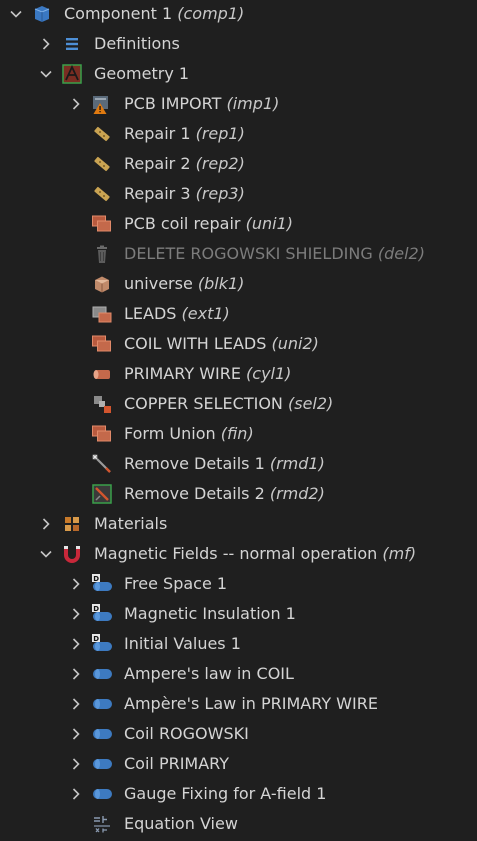 The image size is (477, 841). Describe the element at coordinates (184, 133) in the screenshot. I see `tree-node-label: Repair 1 (rep1)` at that location.